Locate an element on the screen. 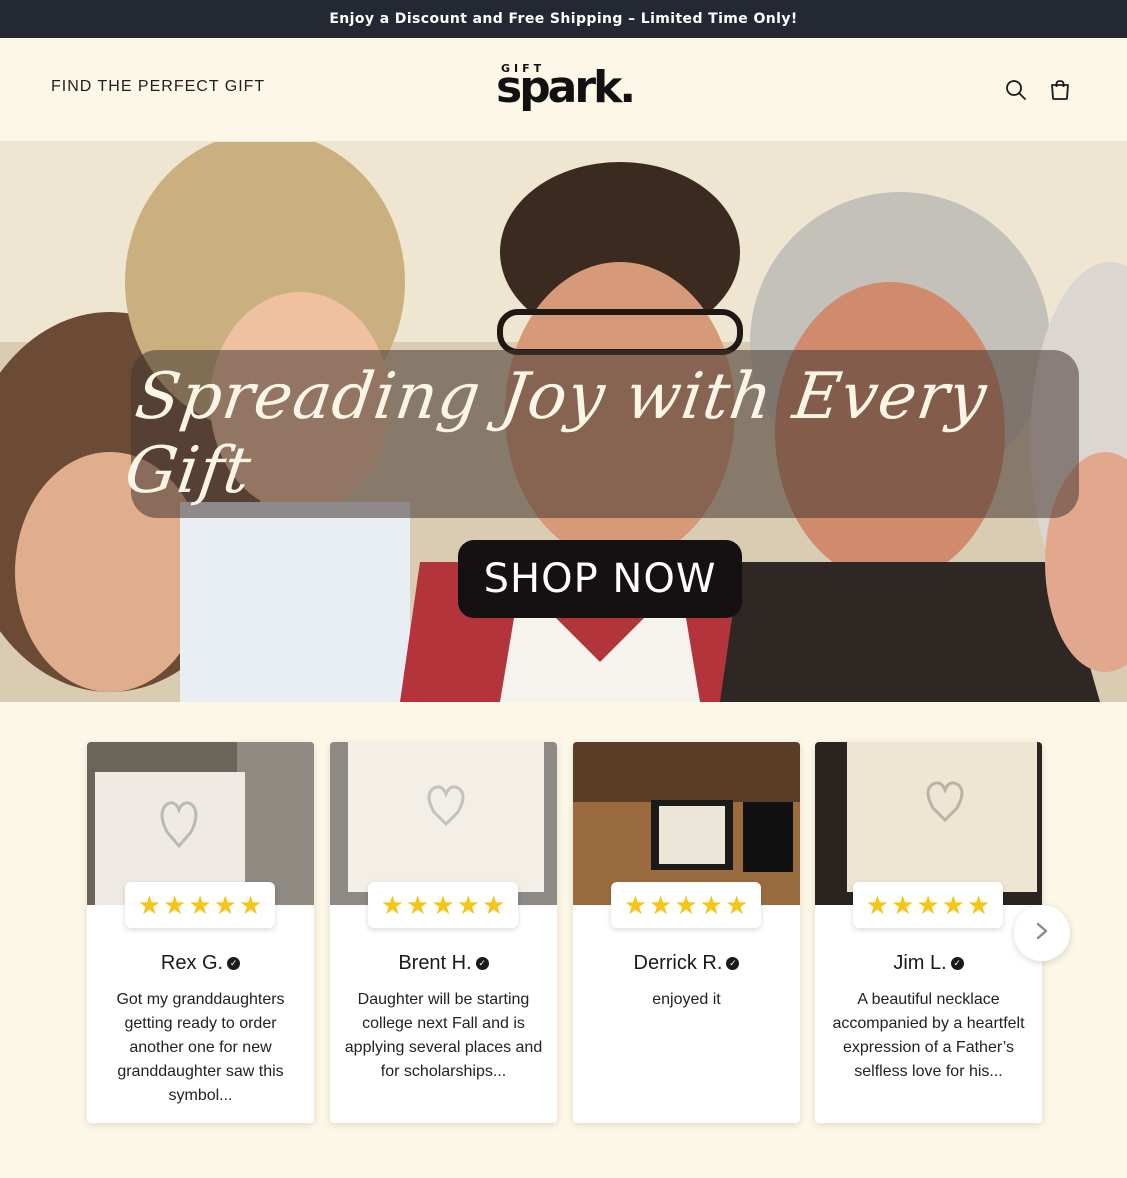 Image resolution: width=1127 pixels, height=1178 pixels. reviewer-name: Brent H. is located at coordinates (435, 963).